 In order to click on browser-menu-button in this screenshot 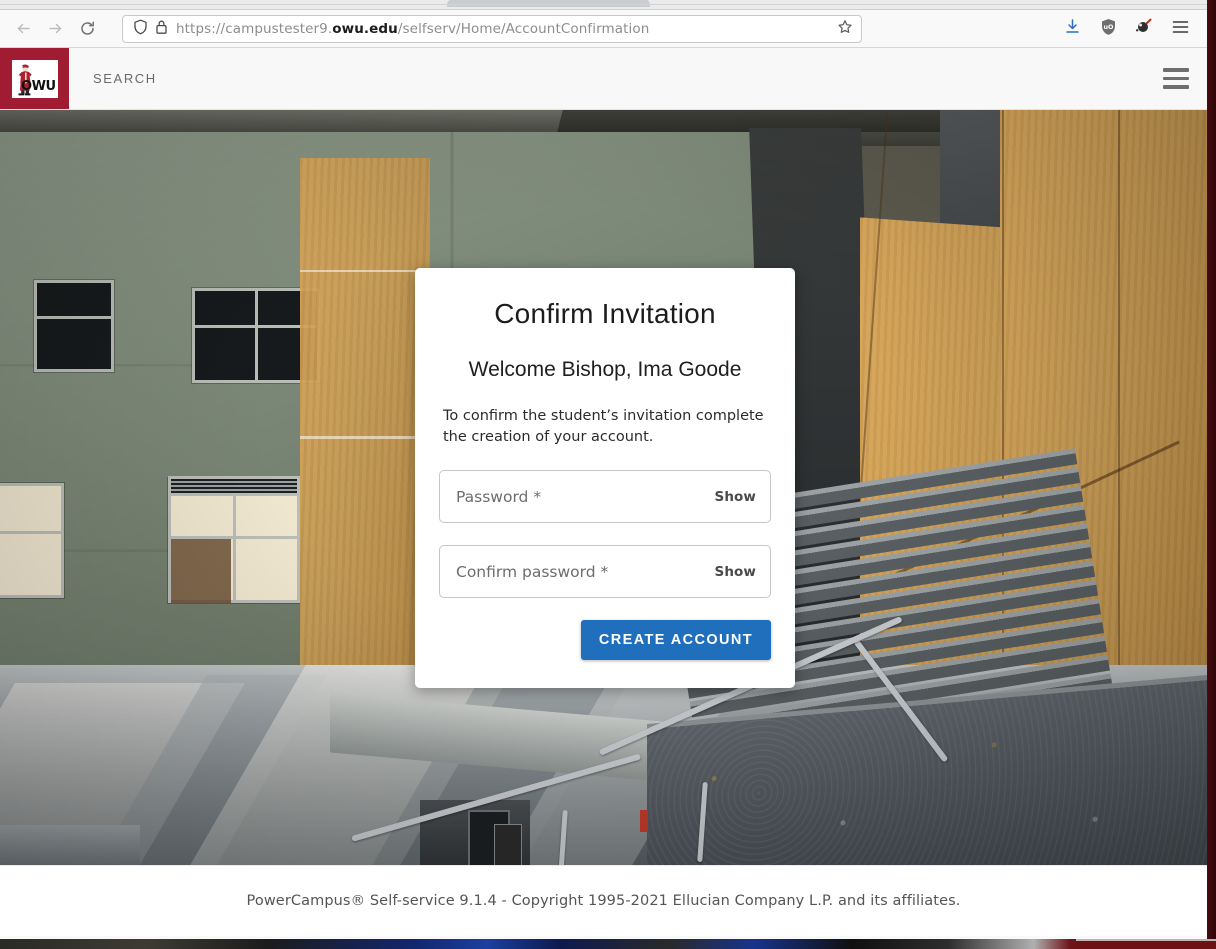, I will do `click(1180, 29)`.